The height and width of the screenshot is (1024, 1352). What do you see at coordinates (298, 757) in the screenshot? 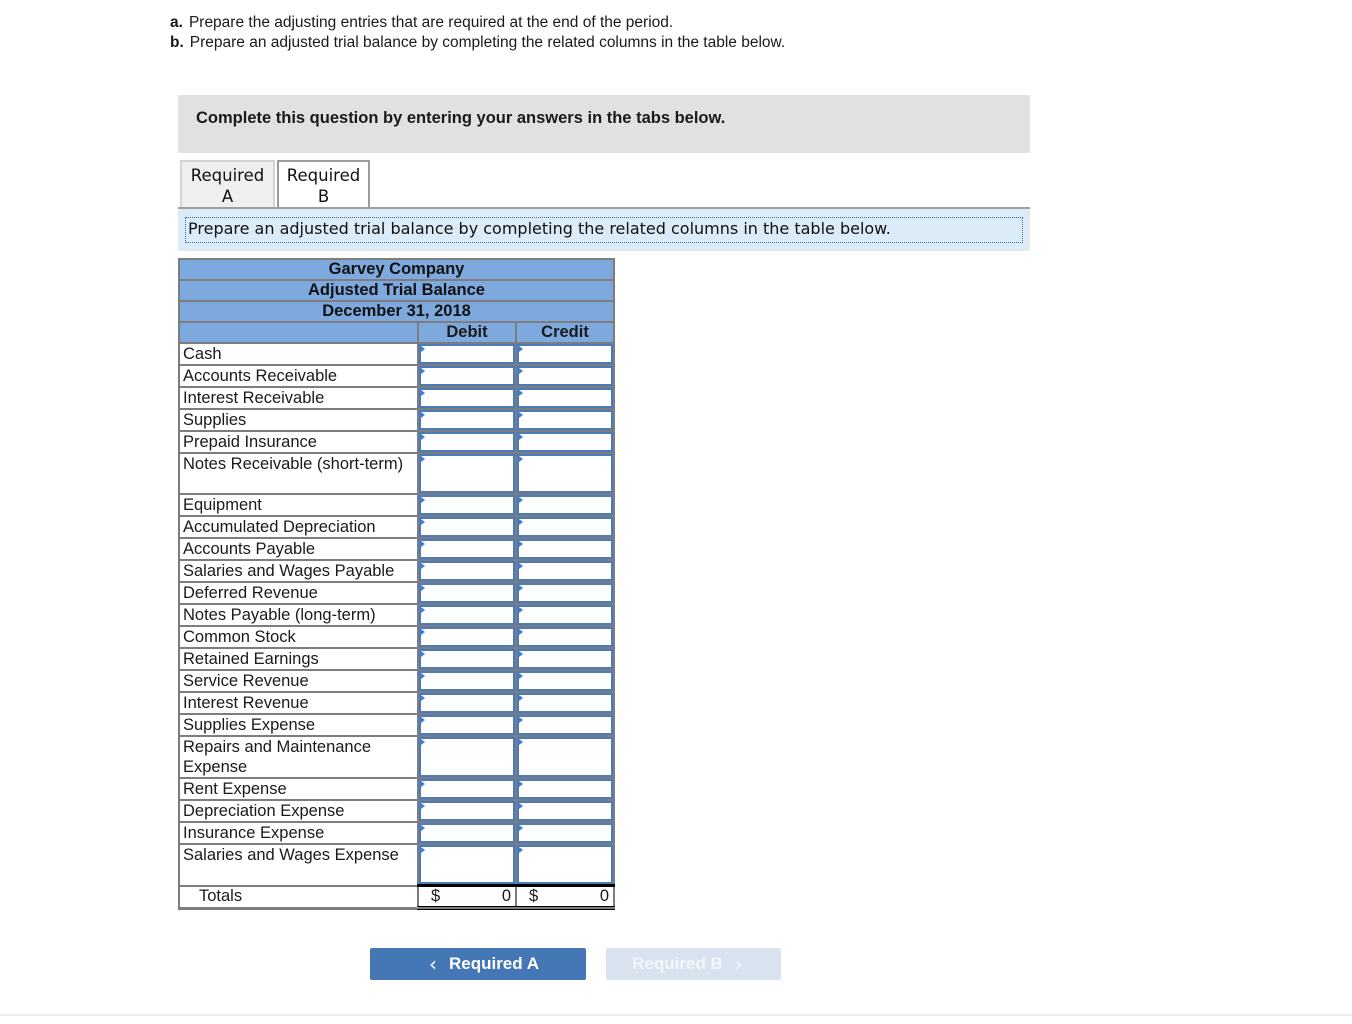
I see `account-name: Repairs and Maintenance Expense` at bounding box center [298, 757].